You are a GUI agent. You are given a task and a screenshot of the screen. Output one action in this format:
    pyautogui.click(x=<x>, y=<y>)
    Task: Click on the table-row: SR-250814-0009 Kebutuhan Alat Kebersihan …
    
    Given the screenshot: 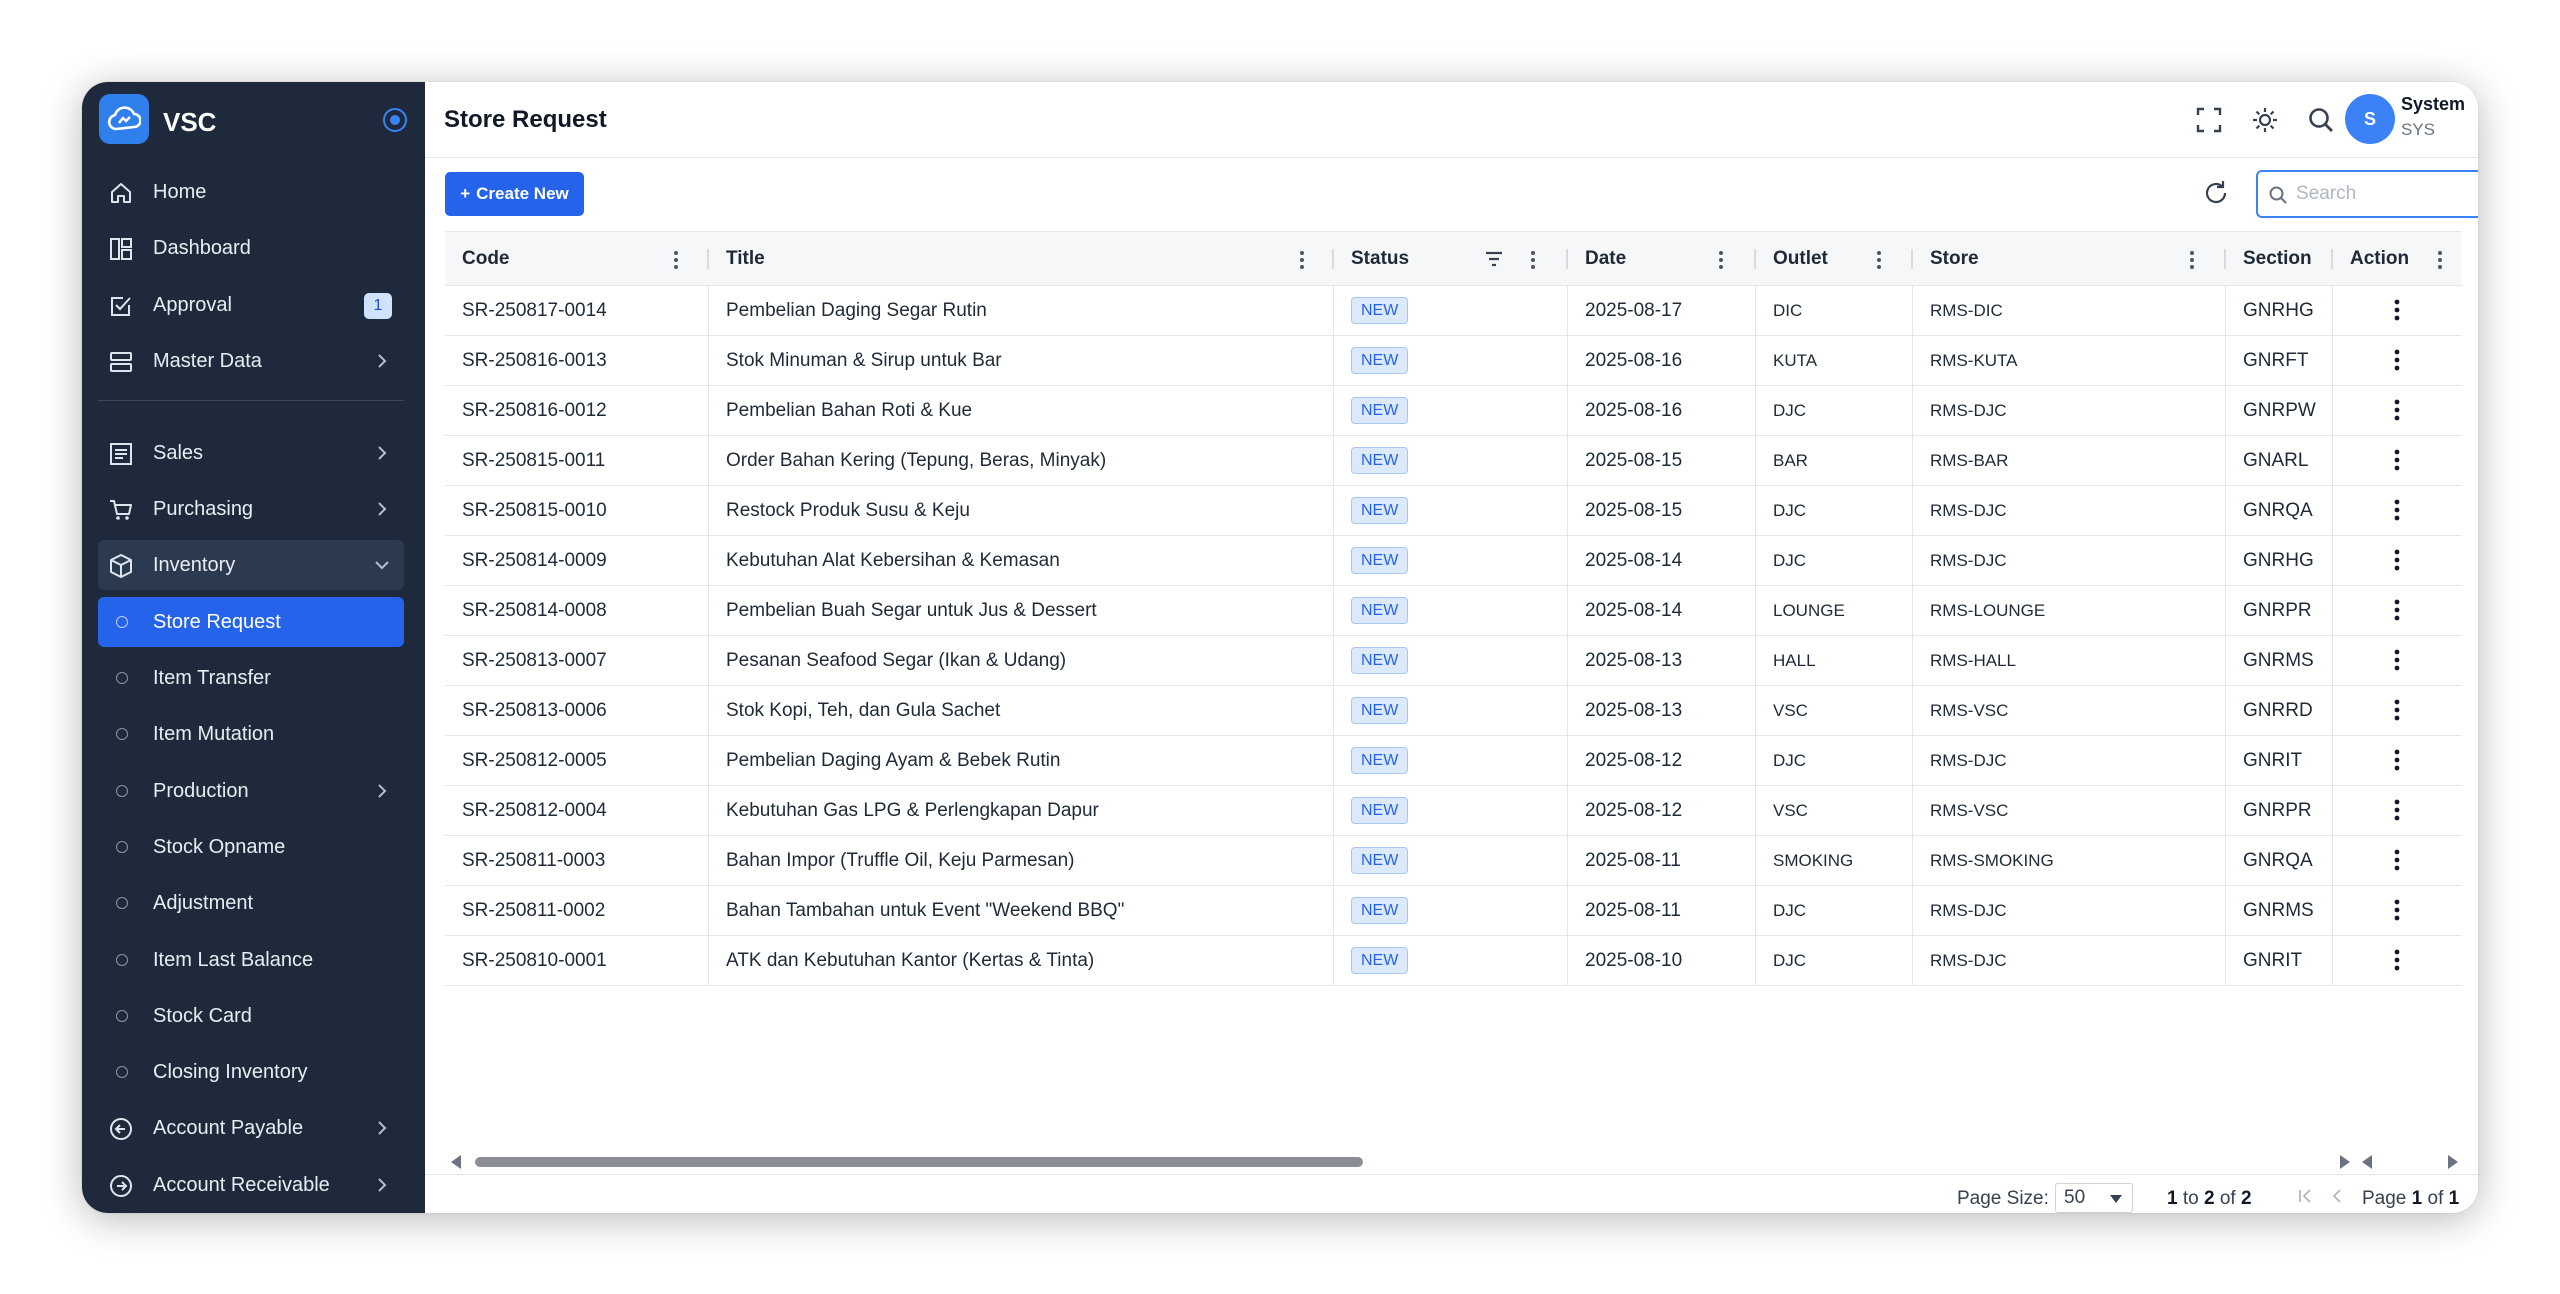 What is the action you would take?
    pyautogui.click(x=1453, y=561)
    